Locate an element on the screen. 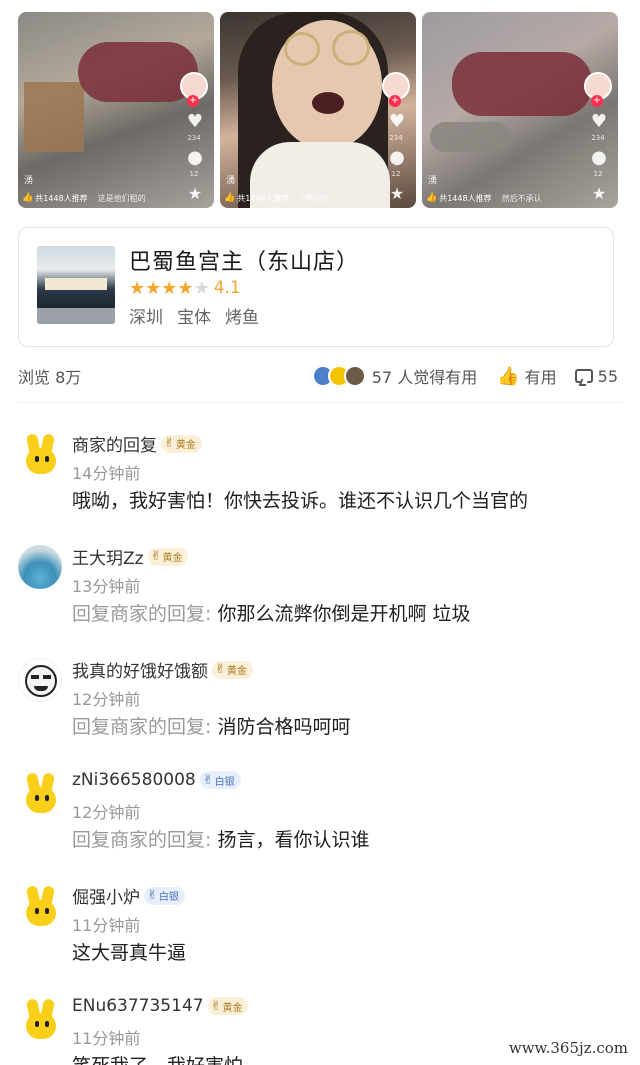 The width and height of the screenshot is (640, 1065). video-thumbnail-1: + ♥ 234 ● 12 ★ 湧 👍 共1448人推荐 这是他们租的 is located at coordinates (116, 110).